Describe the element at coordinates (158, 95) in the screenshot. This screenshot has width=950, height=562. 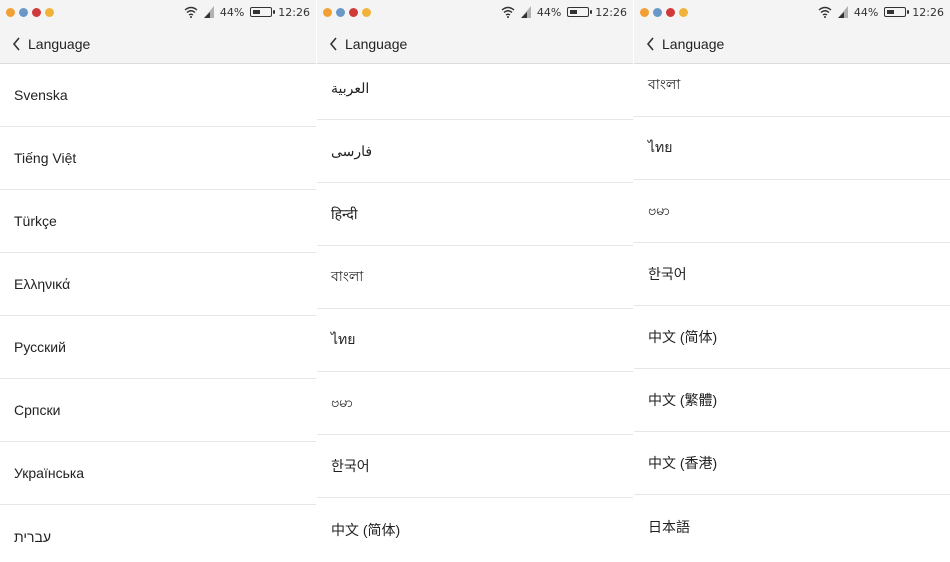
I see `language-item: Svenska` at that location.